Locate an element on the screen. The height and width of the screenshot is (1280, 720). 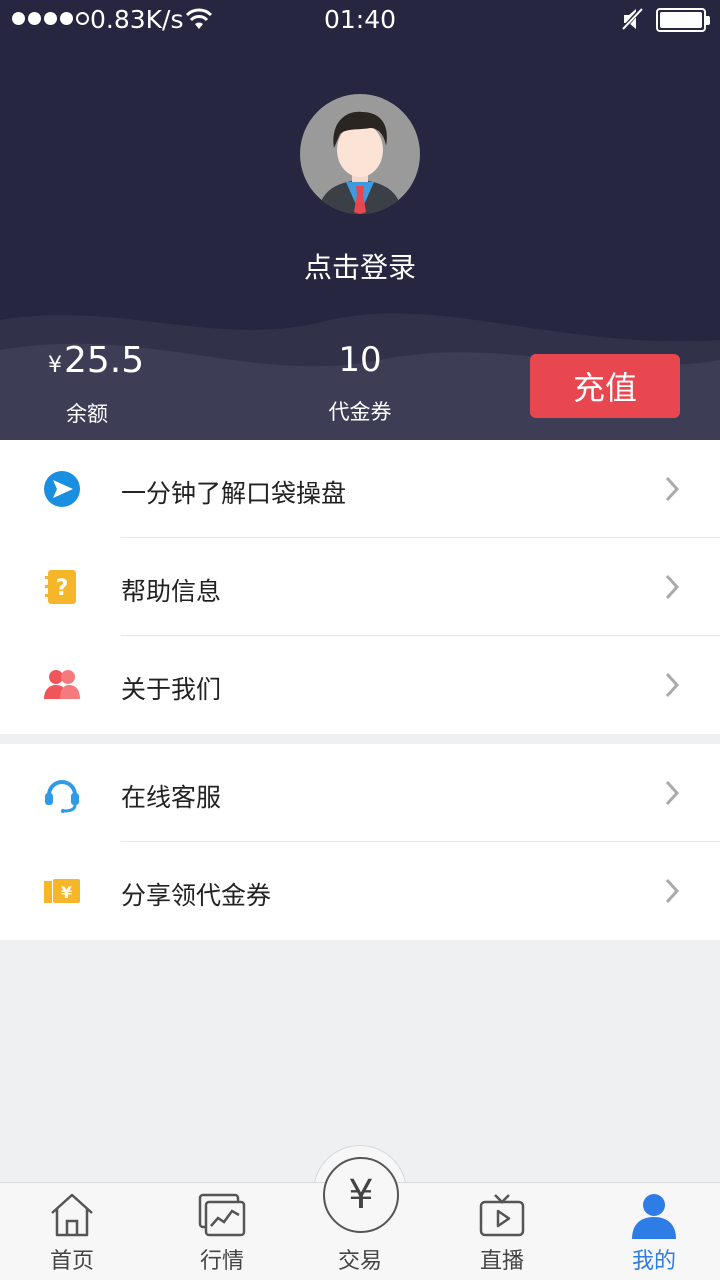
menu-item-label: 一分钟了解口袋操盘 is located at coordinates (234, 493).